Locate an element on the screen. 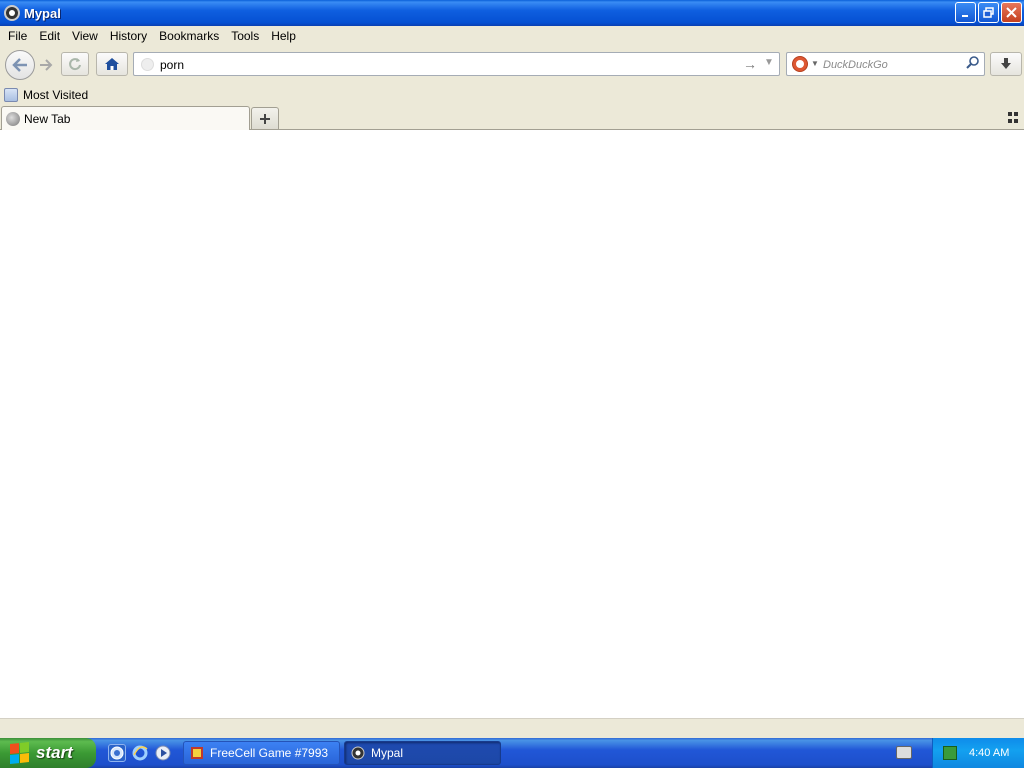 This screenshot has width=1024, height=768. quicklaunch-browser-icon is located at coordinates (117, 753).